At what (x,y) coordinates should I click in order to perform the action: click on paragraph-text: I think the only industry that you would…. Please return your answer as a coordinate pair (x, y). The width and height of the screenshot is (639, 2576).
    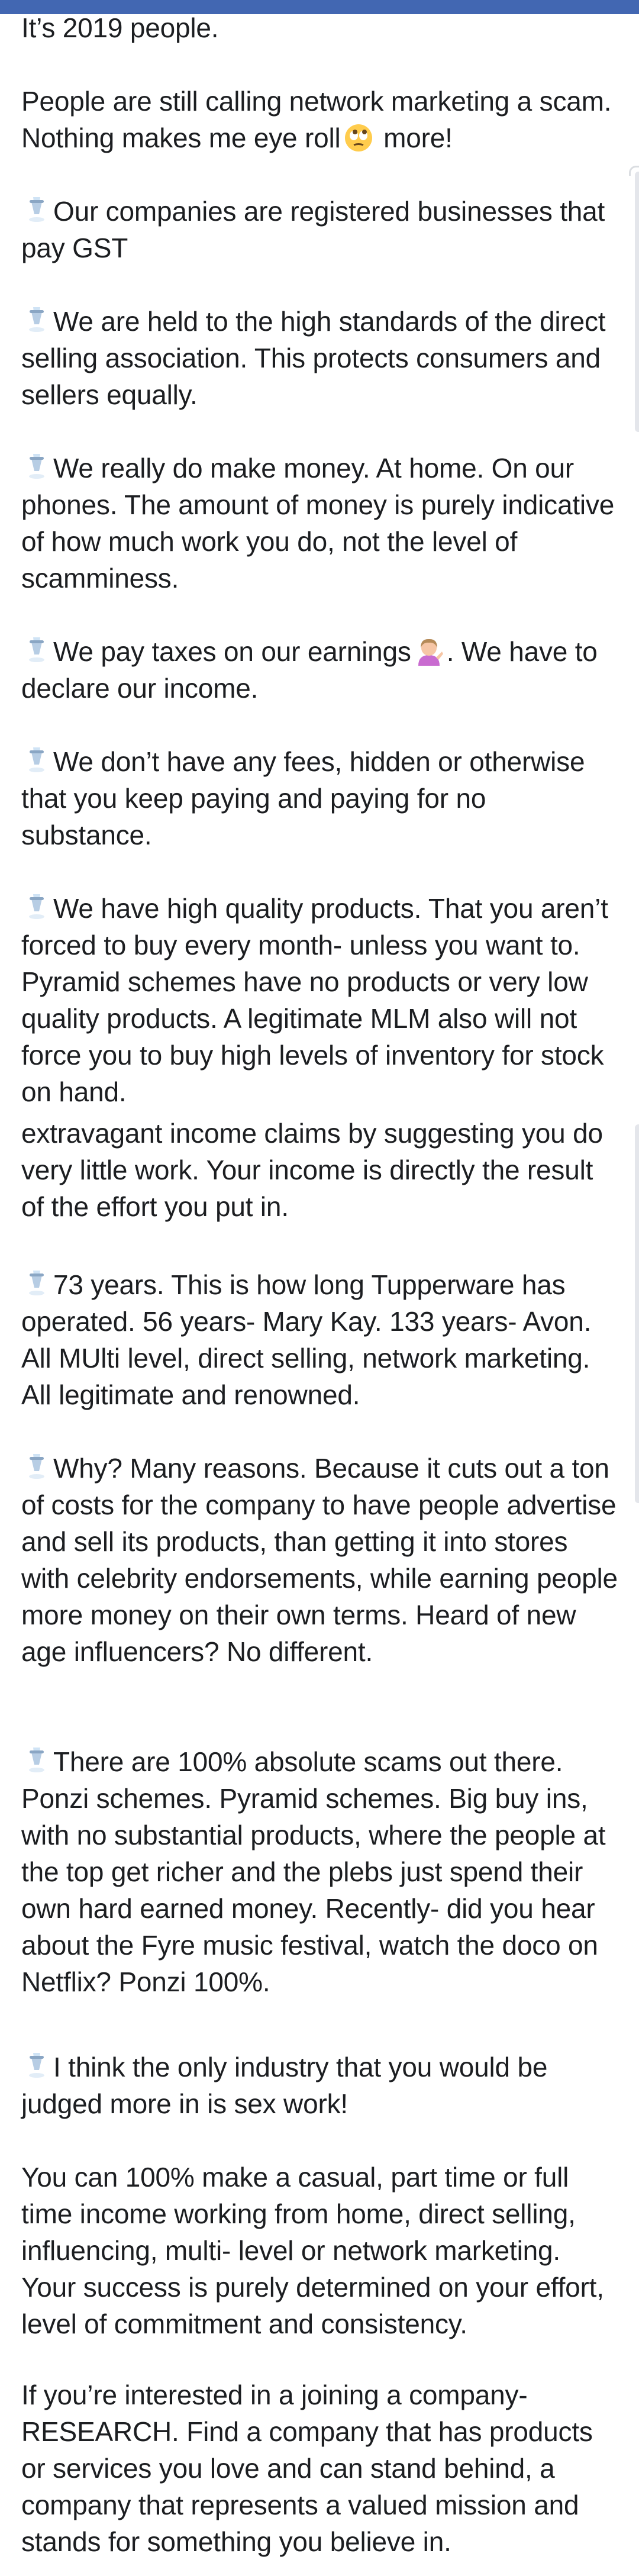
    Looking at the image, I should click on (284, 2085).